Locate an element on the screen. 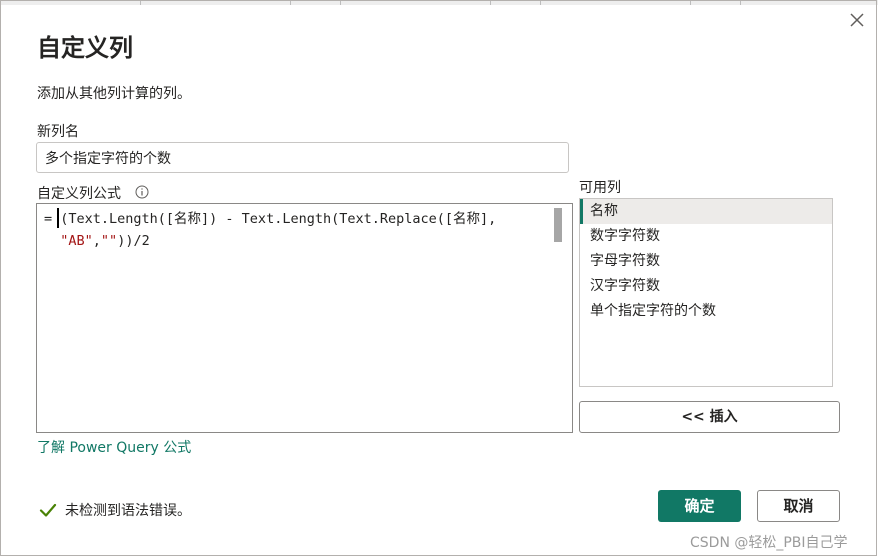  cancel-button: 取消 is located at coordinates (798, 506).